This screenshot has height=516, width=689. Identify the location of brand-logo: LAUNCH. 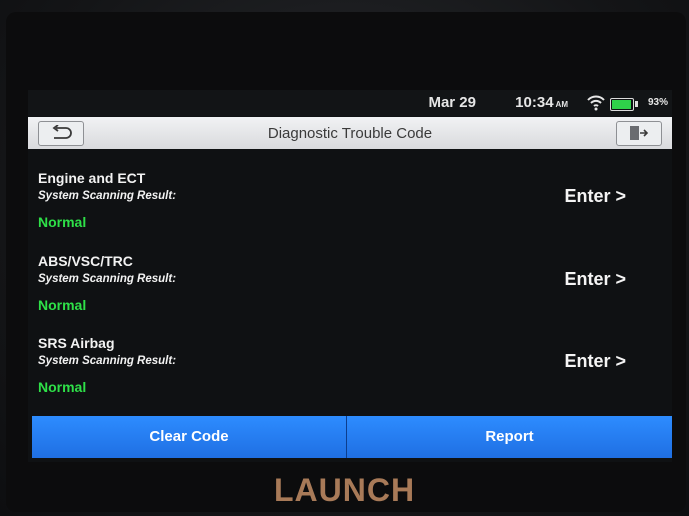
(344, 490).